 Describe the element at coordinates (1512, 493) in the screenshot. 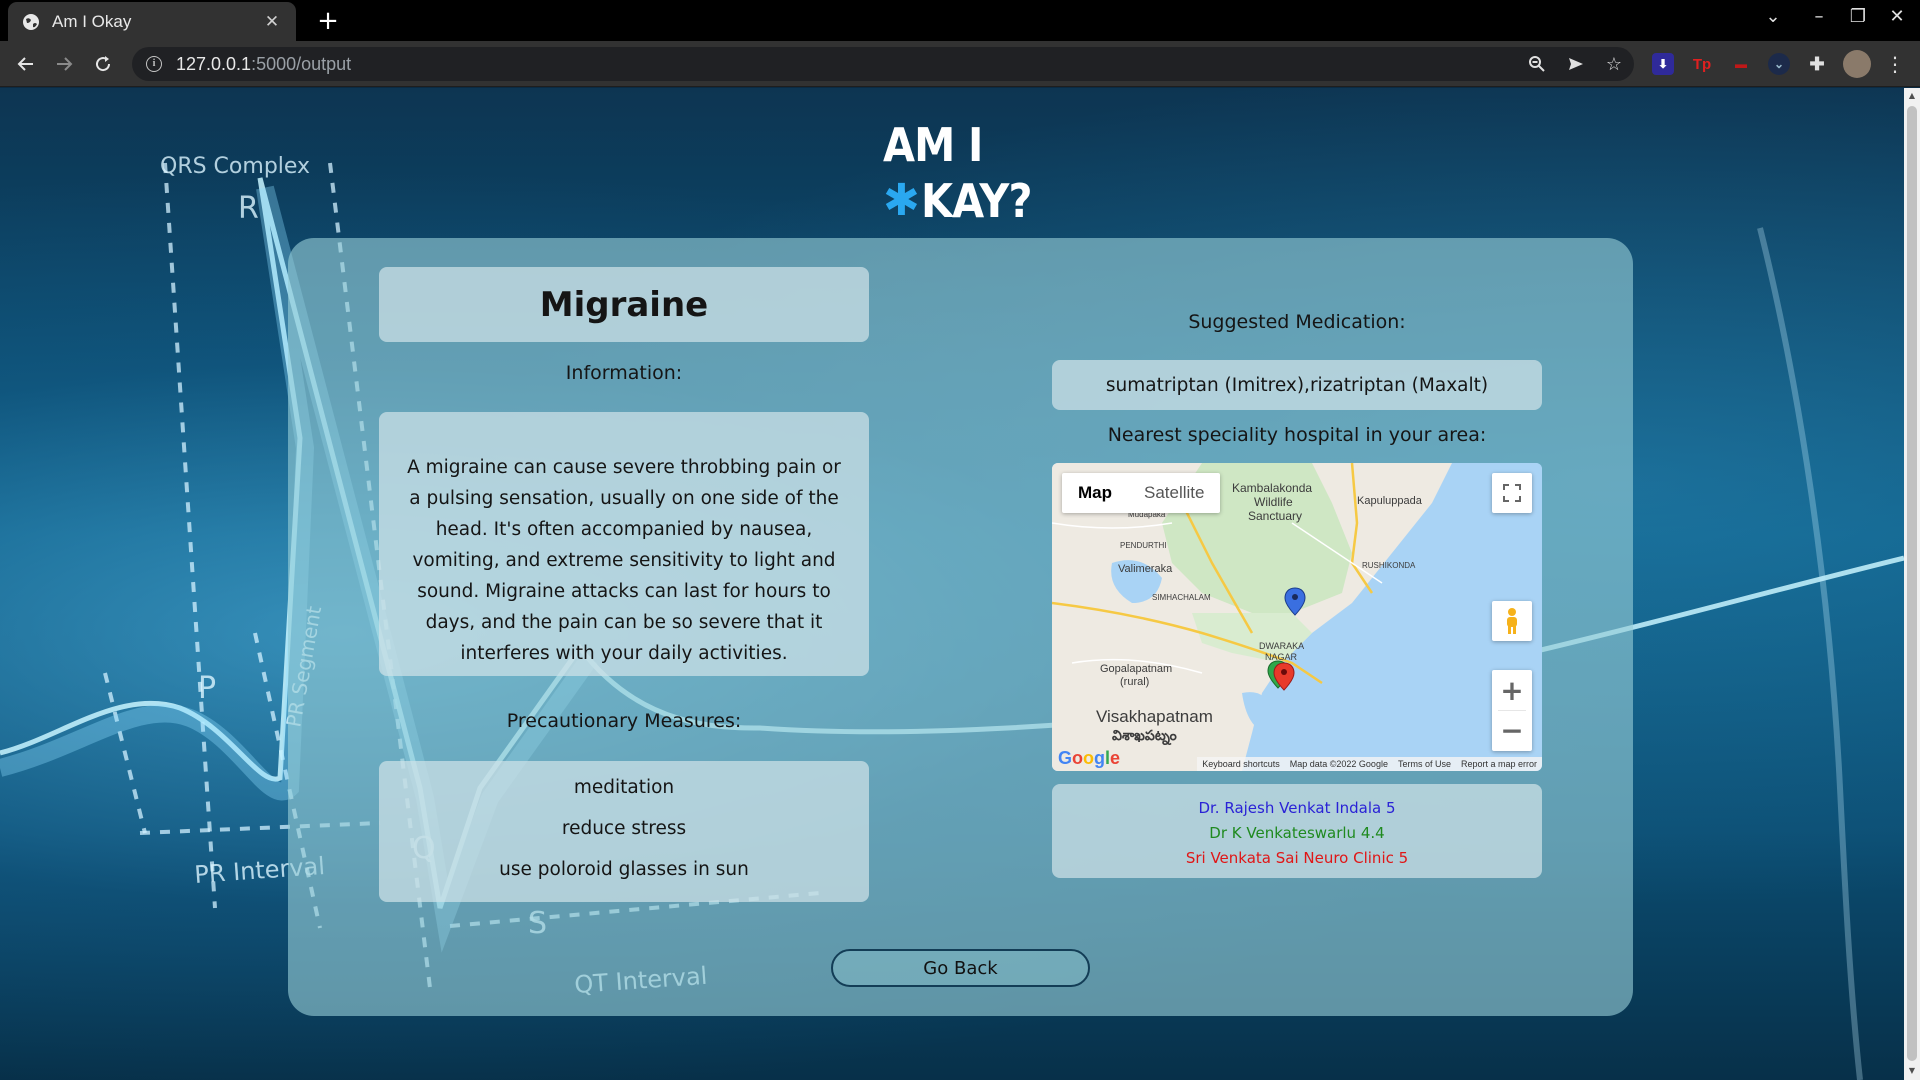

I see `fullscreen-icon` at that location.